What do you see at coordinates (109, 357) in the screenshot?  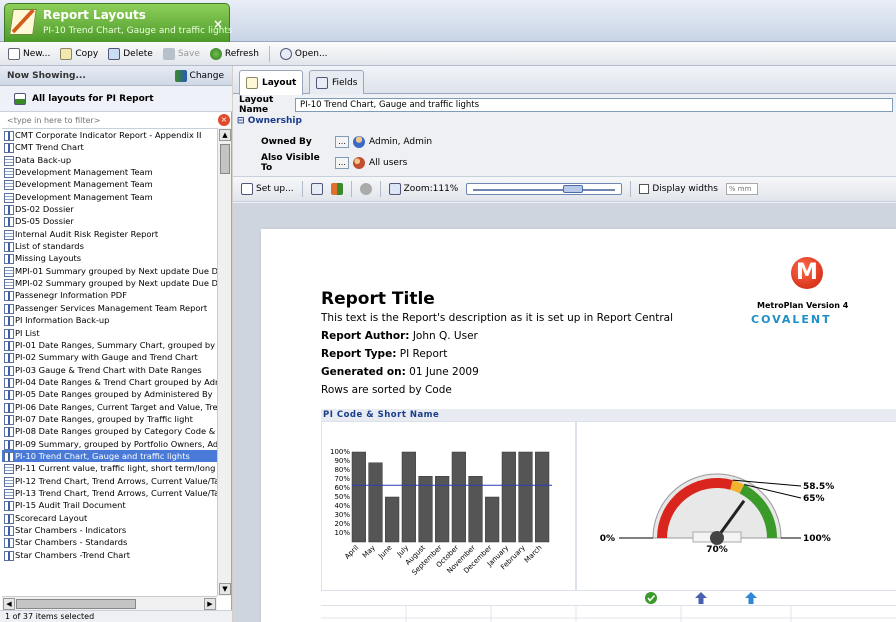 I see `layout-list-item: PI-02 Summary with Gauge and Trend Chart` at bounding box center [109, 357].